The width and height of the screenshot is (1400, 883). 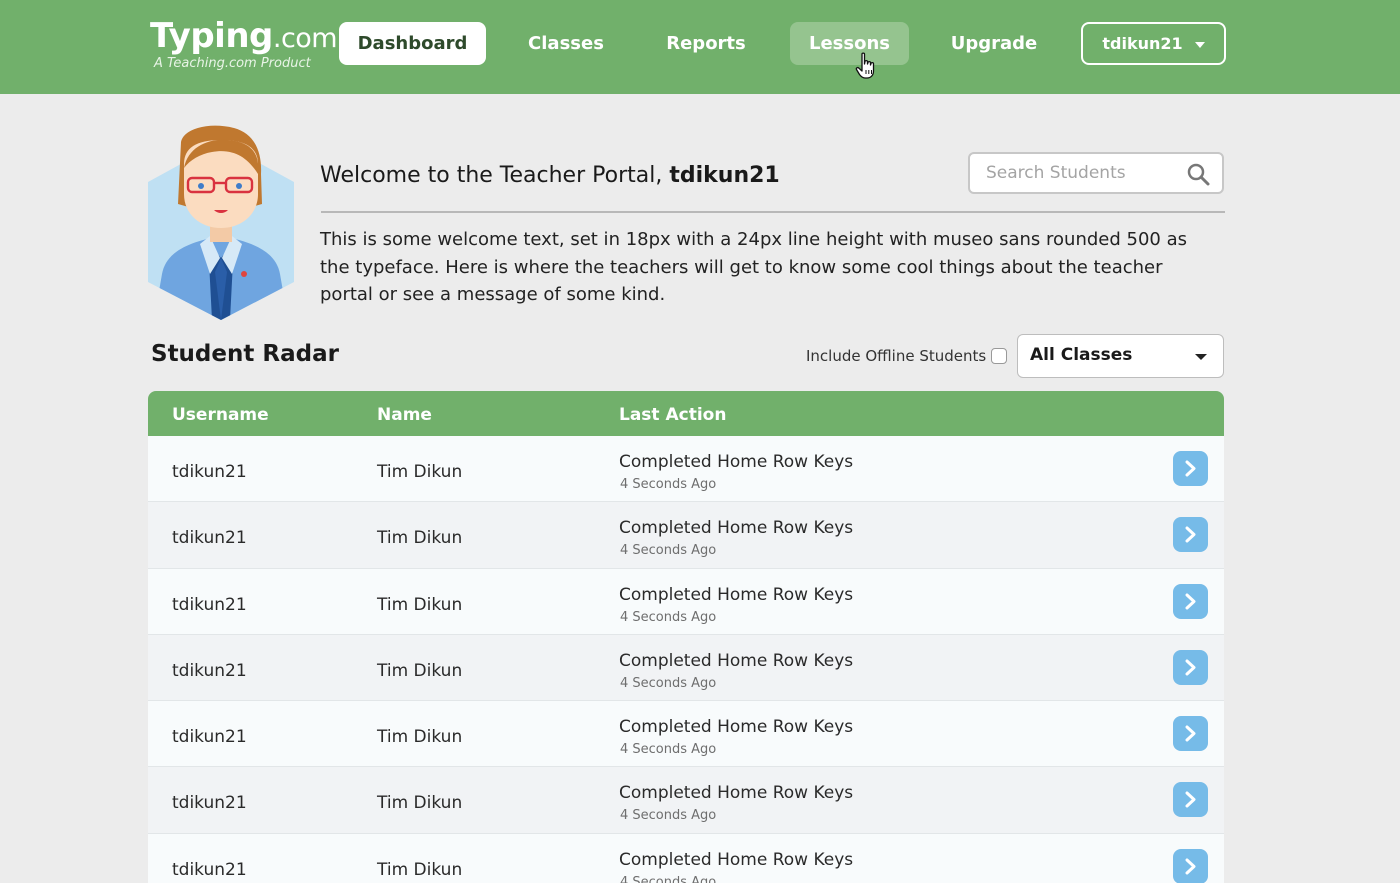 I want to click on hand-pointer-icon, so click(x=865, y=65).